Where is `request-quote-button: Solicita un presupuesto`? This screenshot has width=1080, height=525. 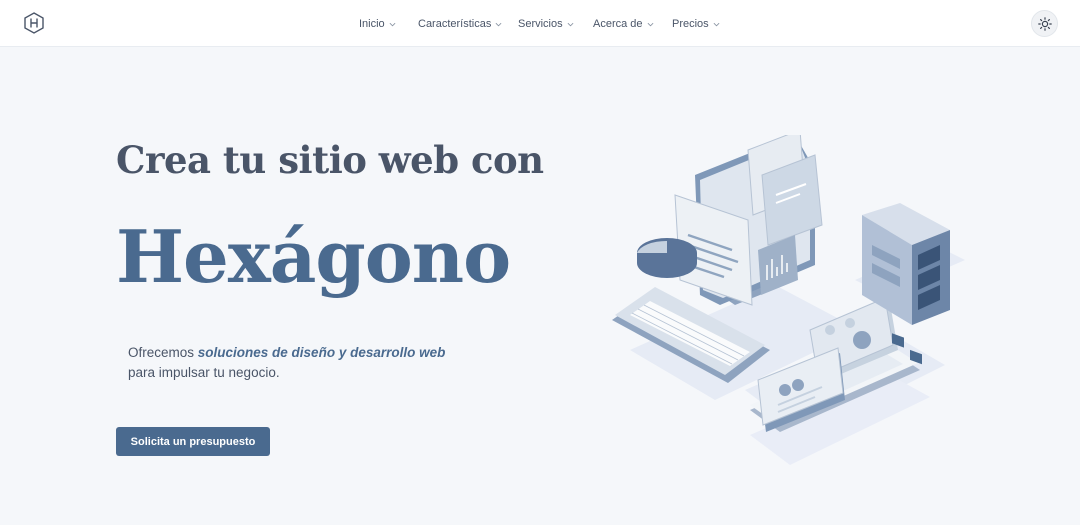
request-quote-button: Solicita un presupuesto is located at coordinates (193, 441).